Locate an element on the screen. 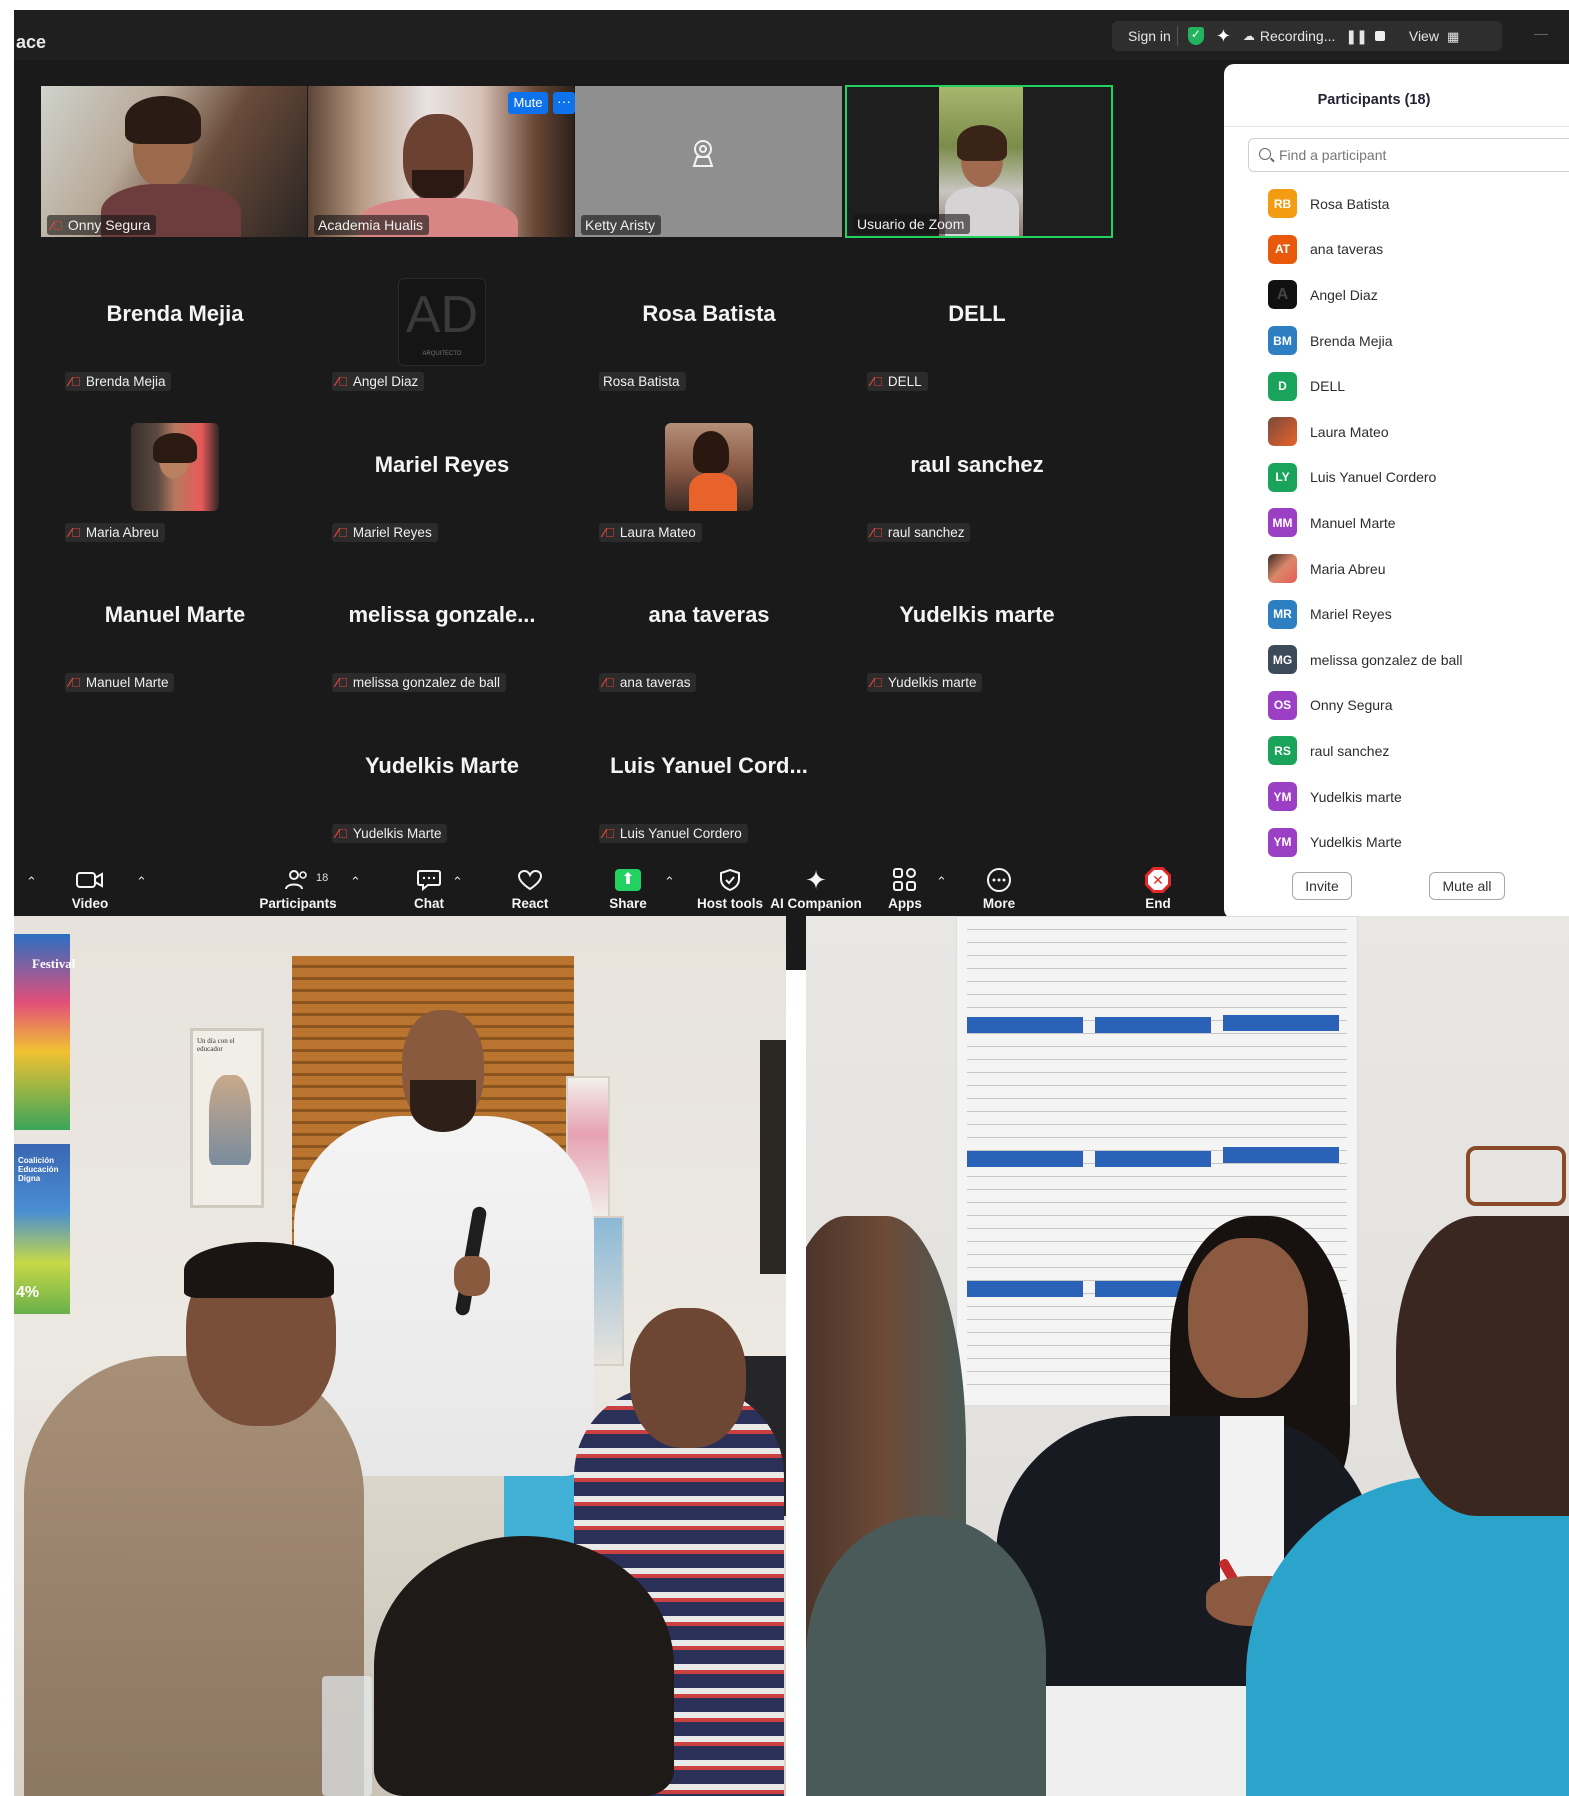 The height and width of the screenshot is (1796, 1569). tile-name: ana taveras is located at coordinates (655, 682).